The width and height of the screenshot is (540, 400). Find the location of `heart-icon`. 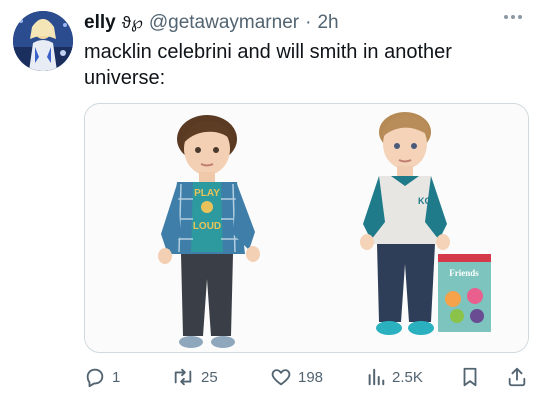

heart-icon is located at coordinates (281, 377).